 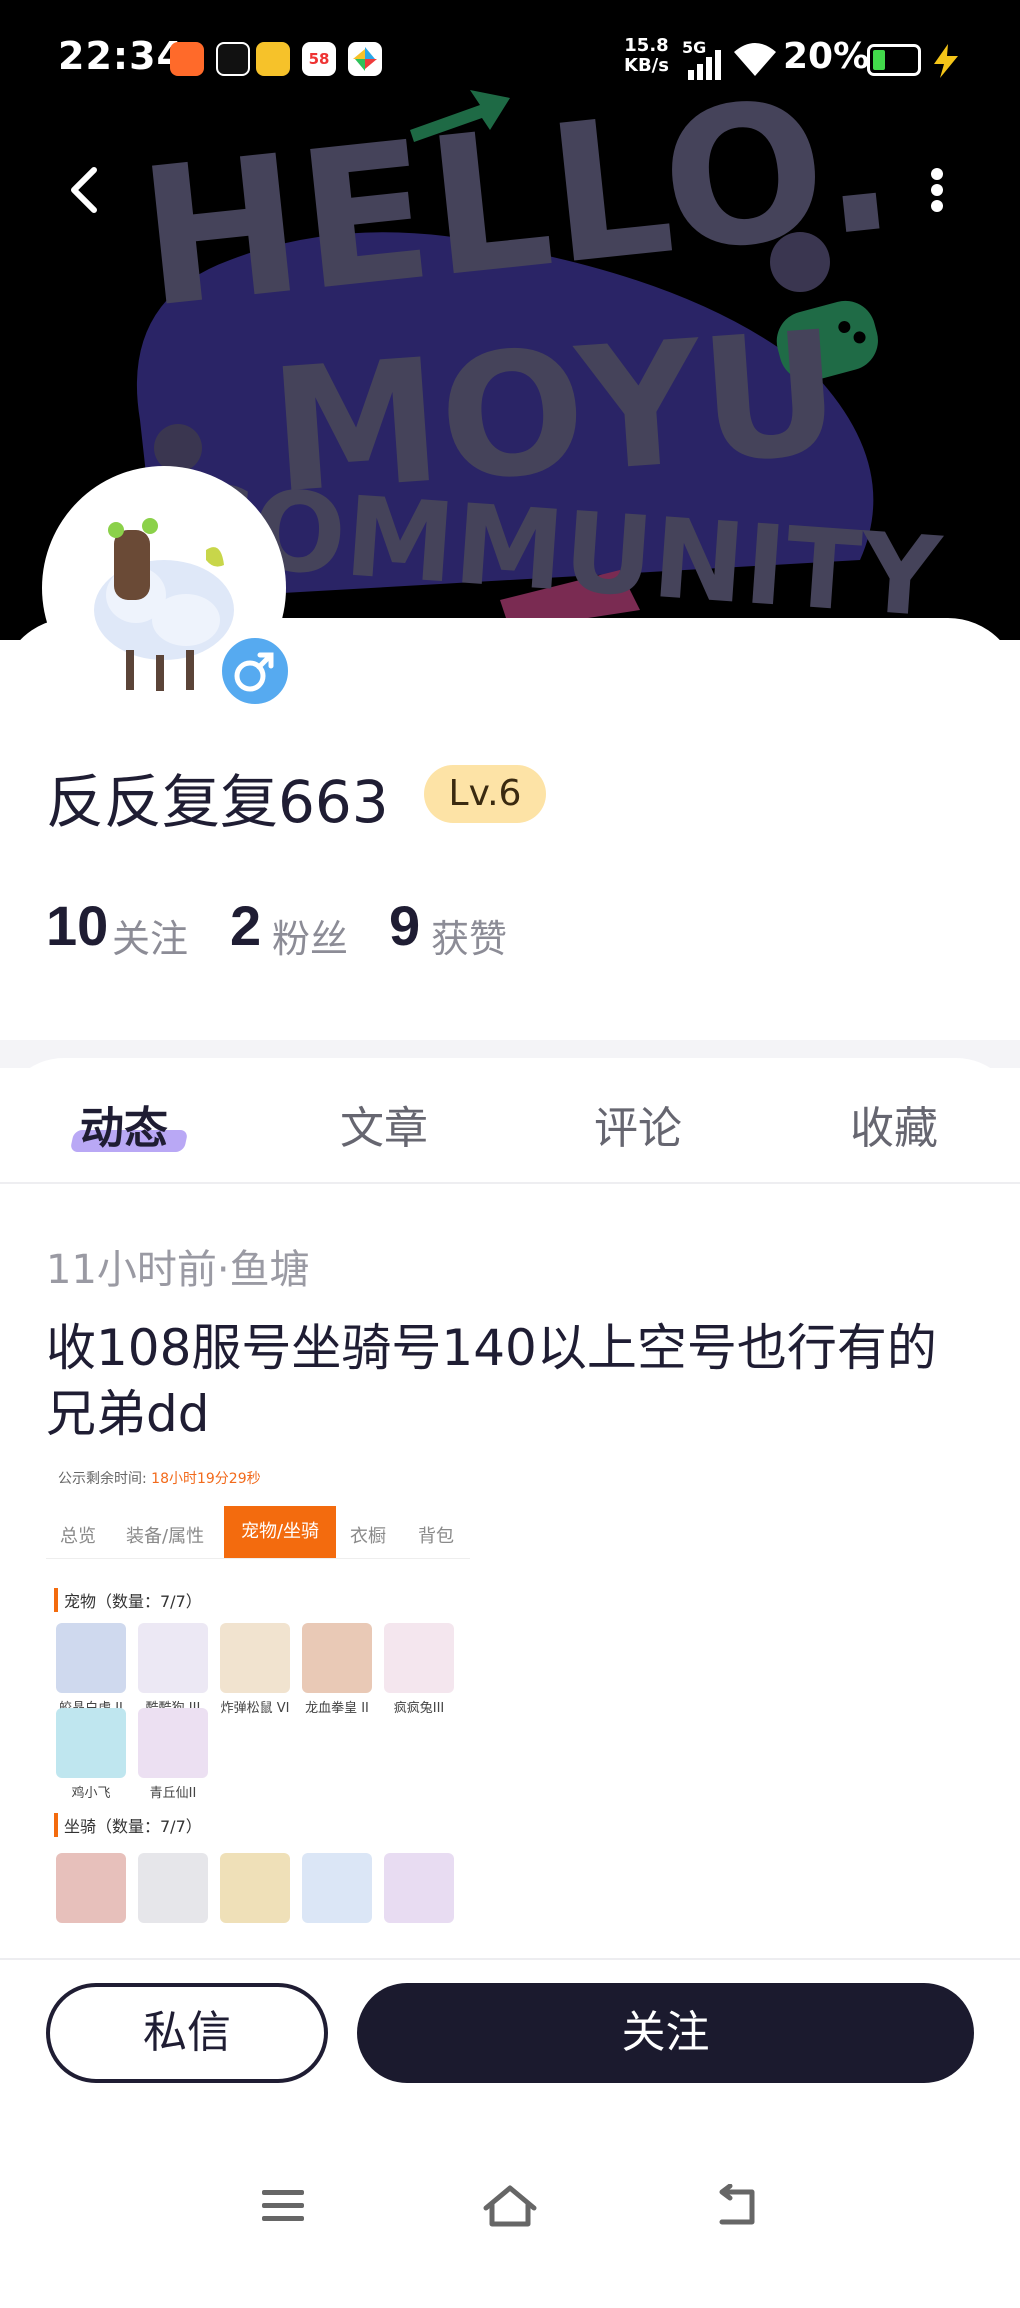 What do you see at coordinates (946, 61) in the screenshot?
I see `charging-icon` at bounding box center [946, 61].